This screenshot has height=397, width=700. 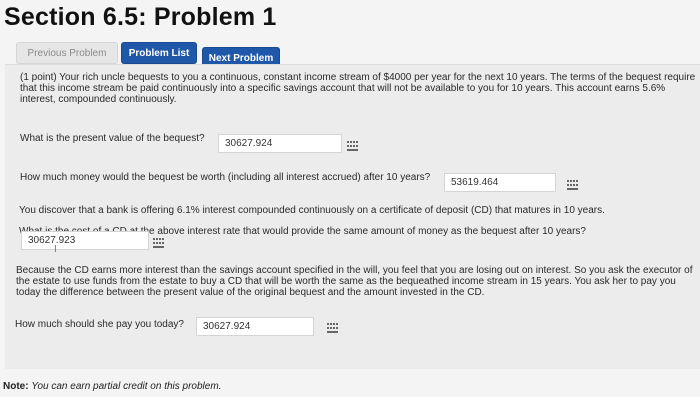 What do you see at coordinates (85, 240) in the screenshot?
I see `cd-cost-answer-field: 30627.923` at bounding box center [85, 240].